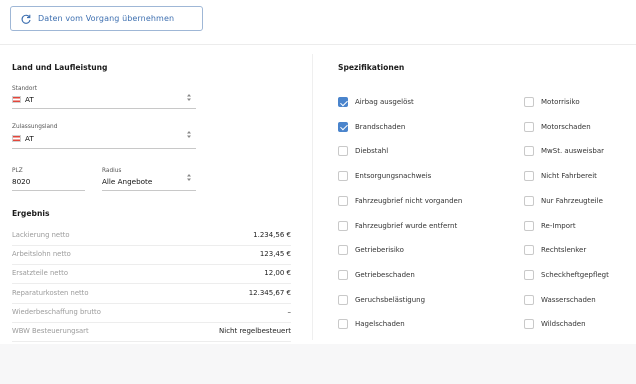 This screenshot has width=636, height=384. I want to click on result-row-label: Ersatzteile netto, so click(40, 273).